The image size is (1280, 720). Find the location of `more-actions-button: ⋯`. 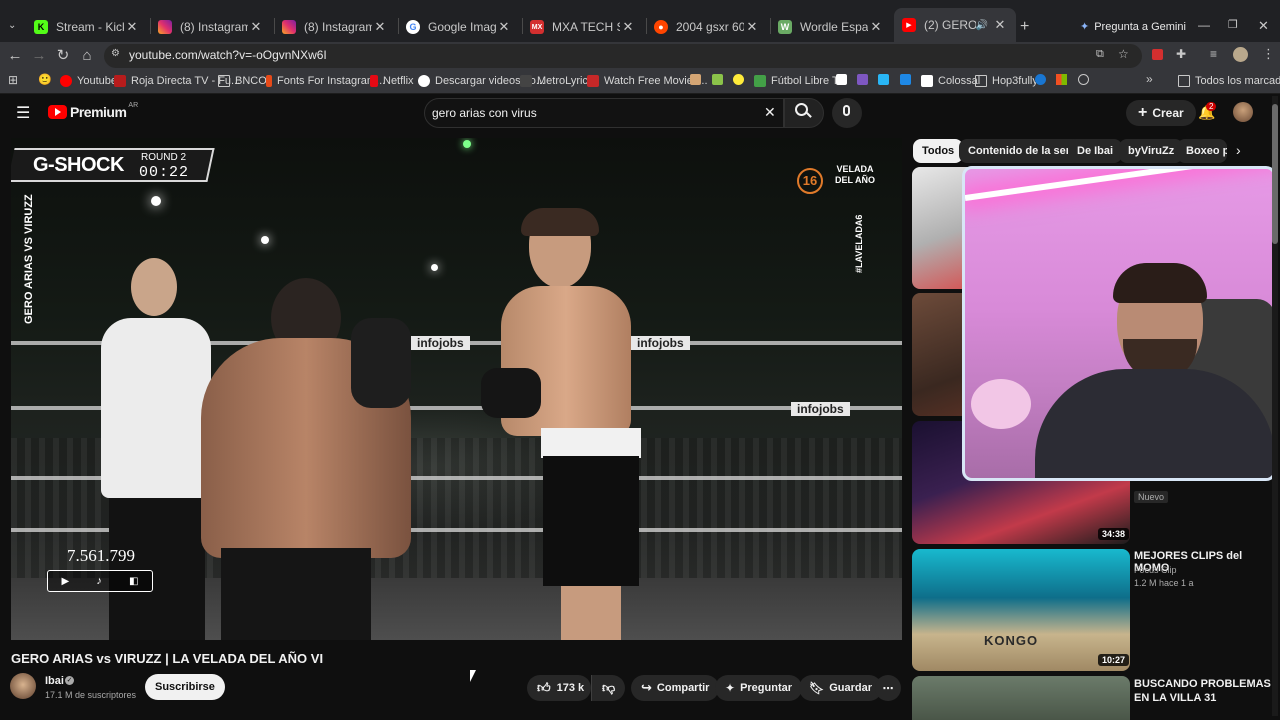

more-actions-button: ⋯ is located at coordinates (888, 688).